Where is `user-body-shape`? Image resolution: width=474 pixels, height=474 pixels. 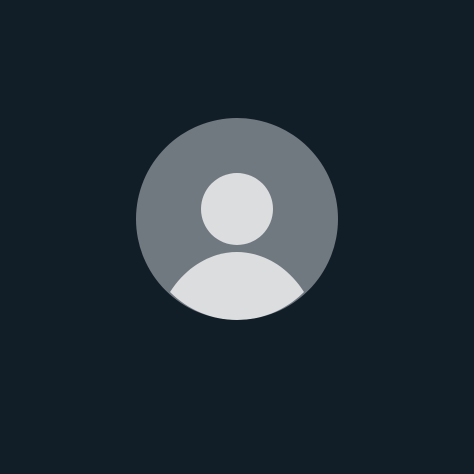
user-body-shape is located at coordinates (237, 286).